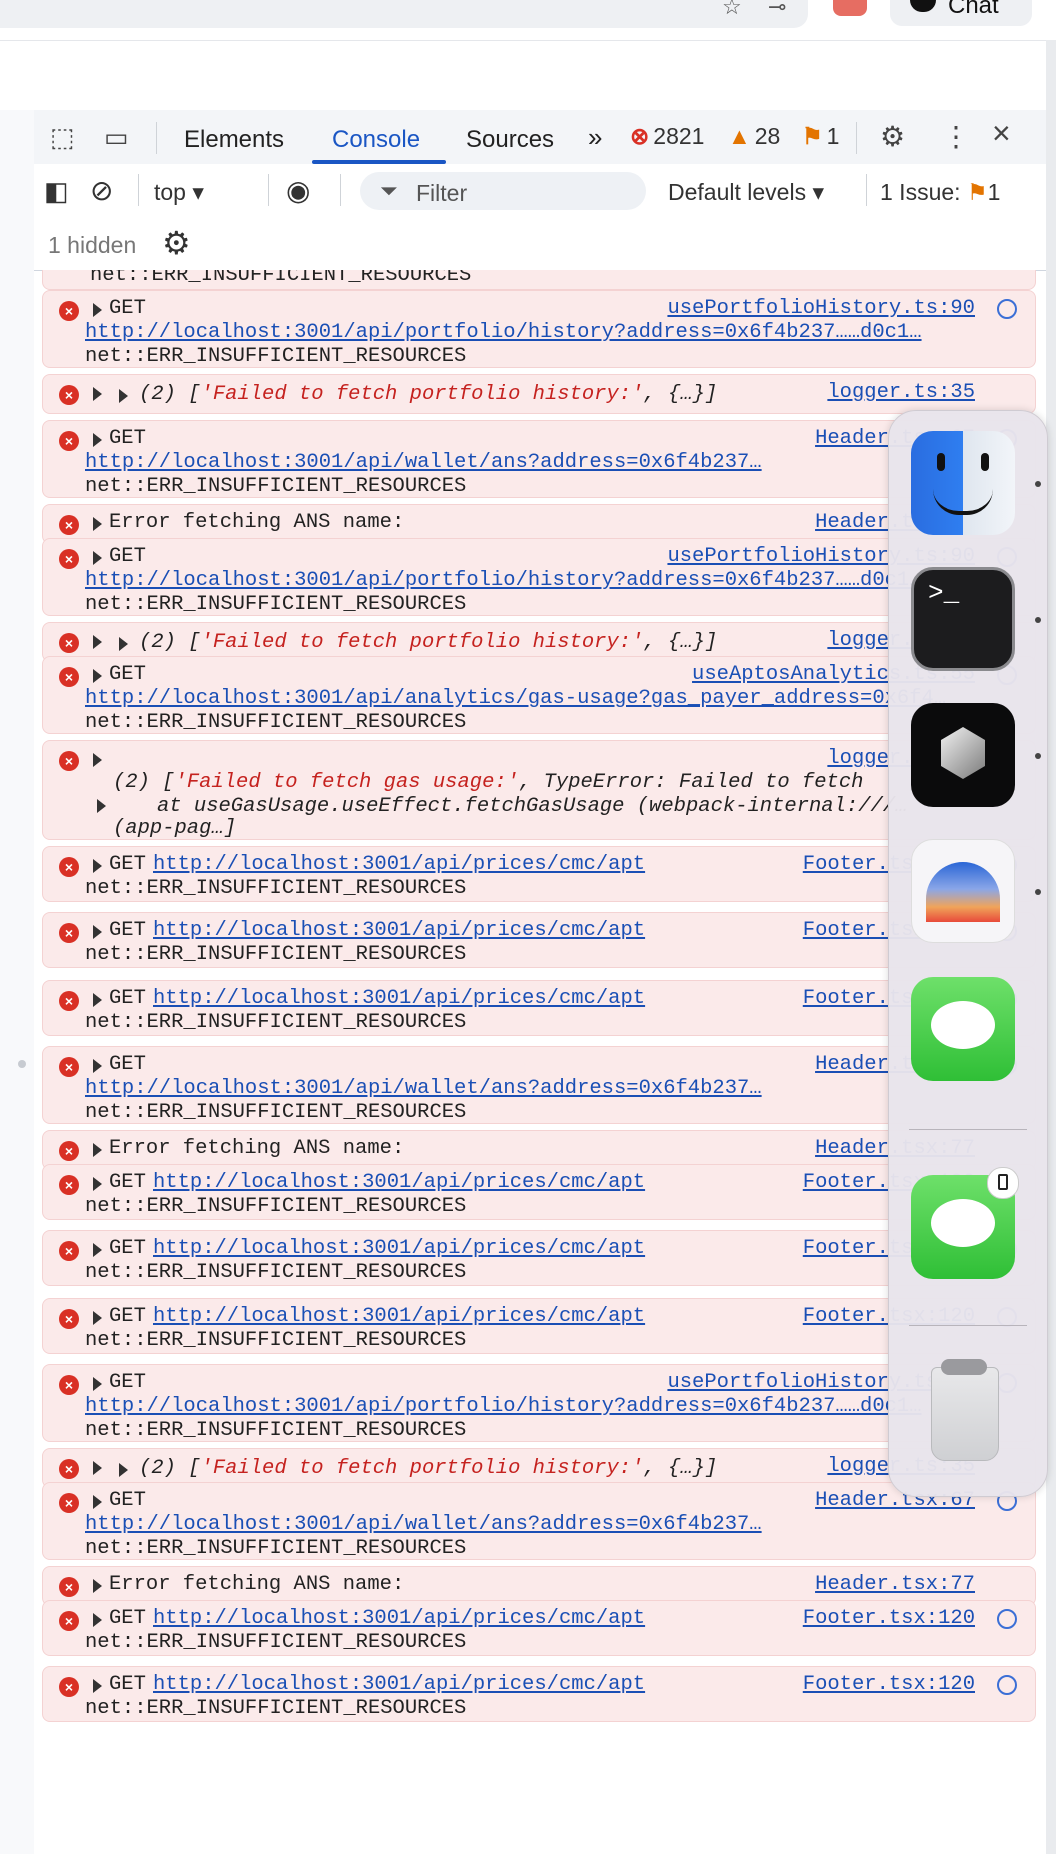 The image size is (1056, 1854). What do you see at coordinates (968, 953) in the screenshot?
I see `macos-dock: >_` at bounding box center [968, 953].